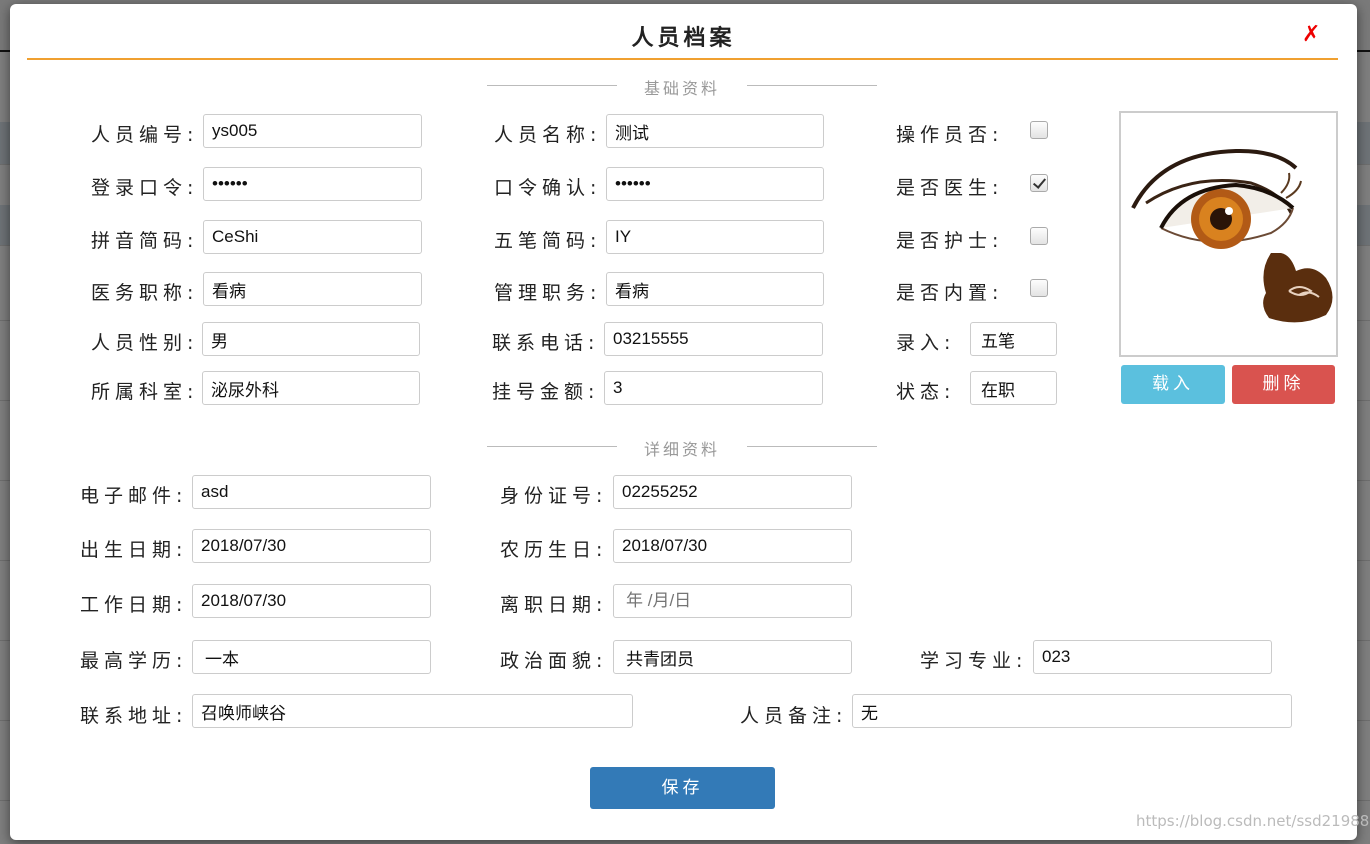 This screenshot has height=844, width=1370. Describe the element at coordinates (732, 492) in the screenshot. I see `id-number-input` at that location.